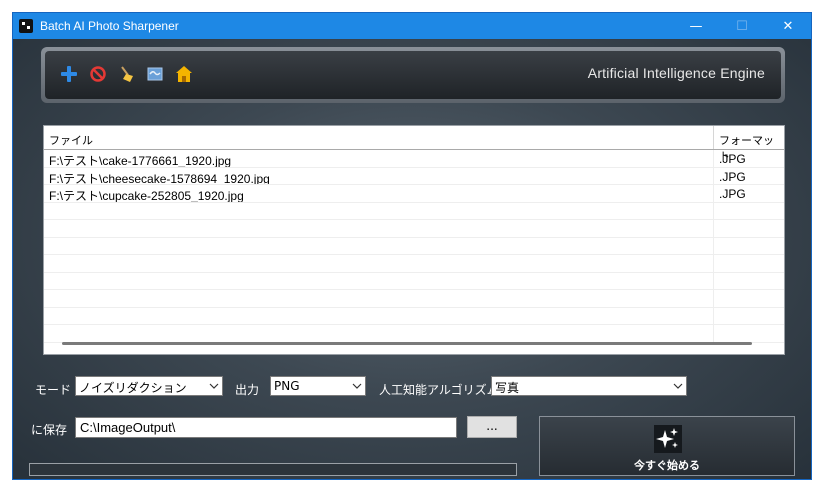 This screenshot has width=828, height=492. Describe the element at coordinates (507, 388) in the screenshot. I see `algorithm-select-value: 写真` at that location.